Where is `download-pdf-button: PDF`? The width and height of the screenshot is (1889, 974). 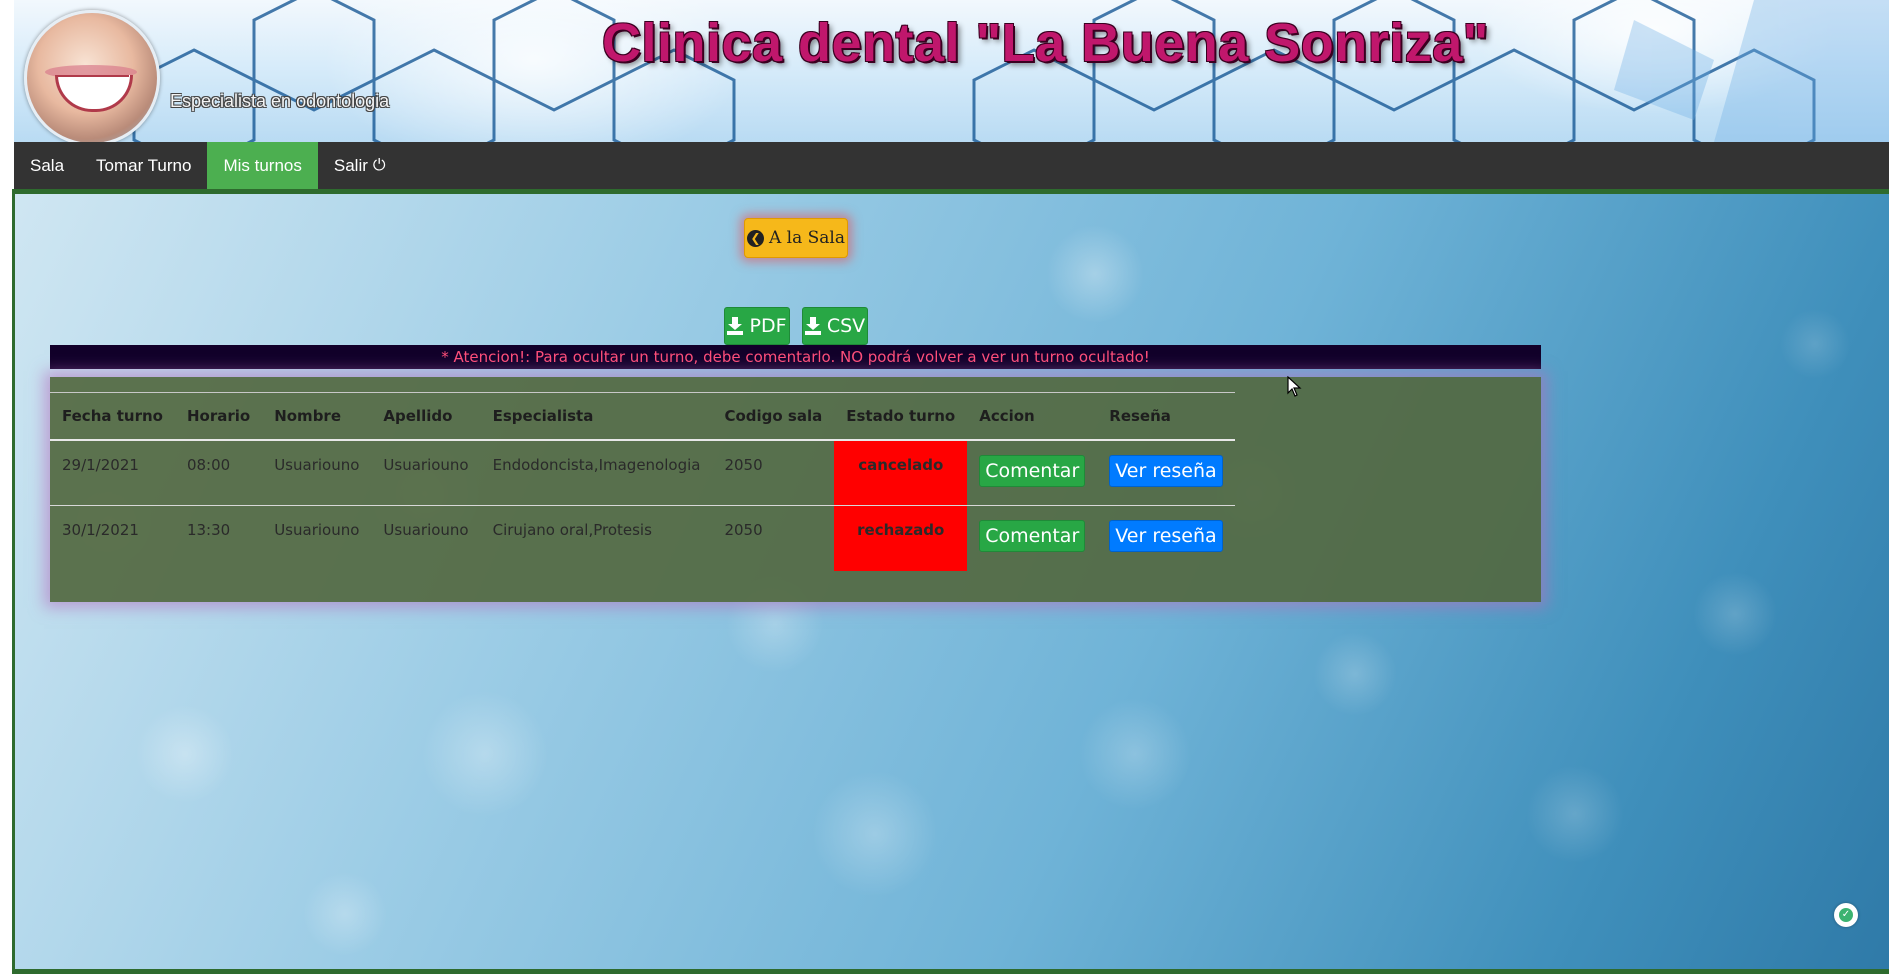
download-pdf-button: PDF is located at coordinates (757, 326).